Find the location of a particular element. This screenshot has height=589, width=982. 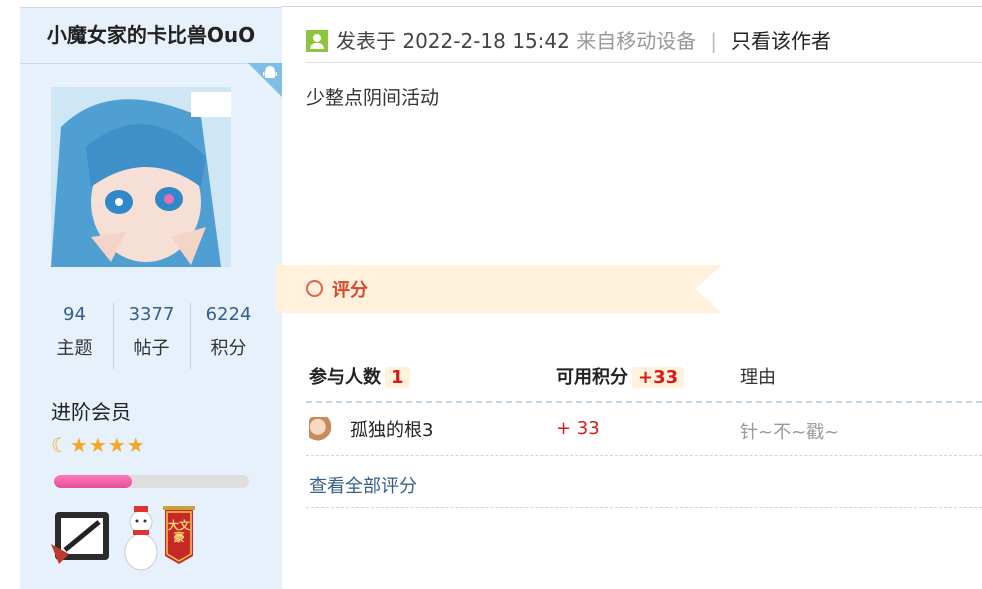

stat-topics-label: 主题 is located at coordinates (74, 348).